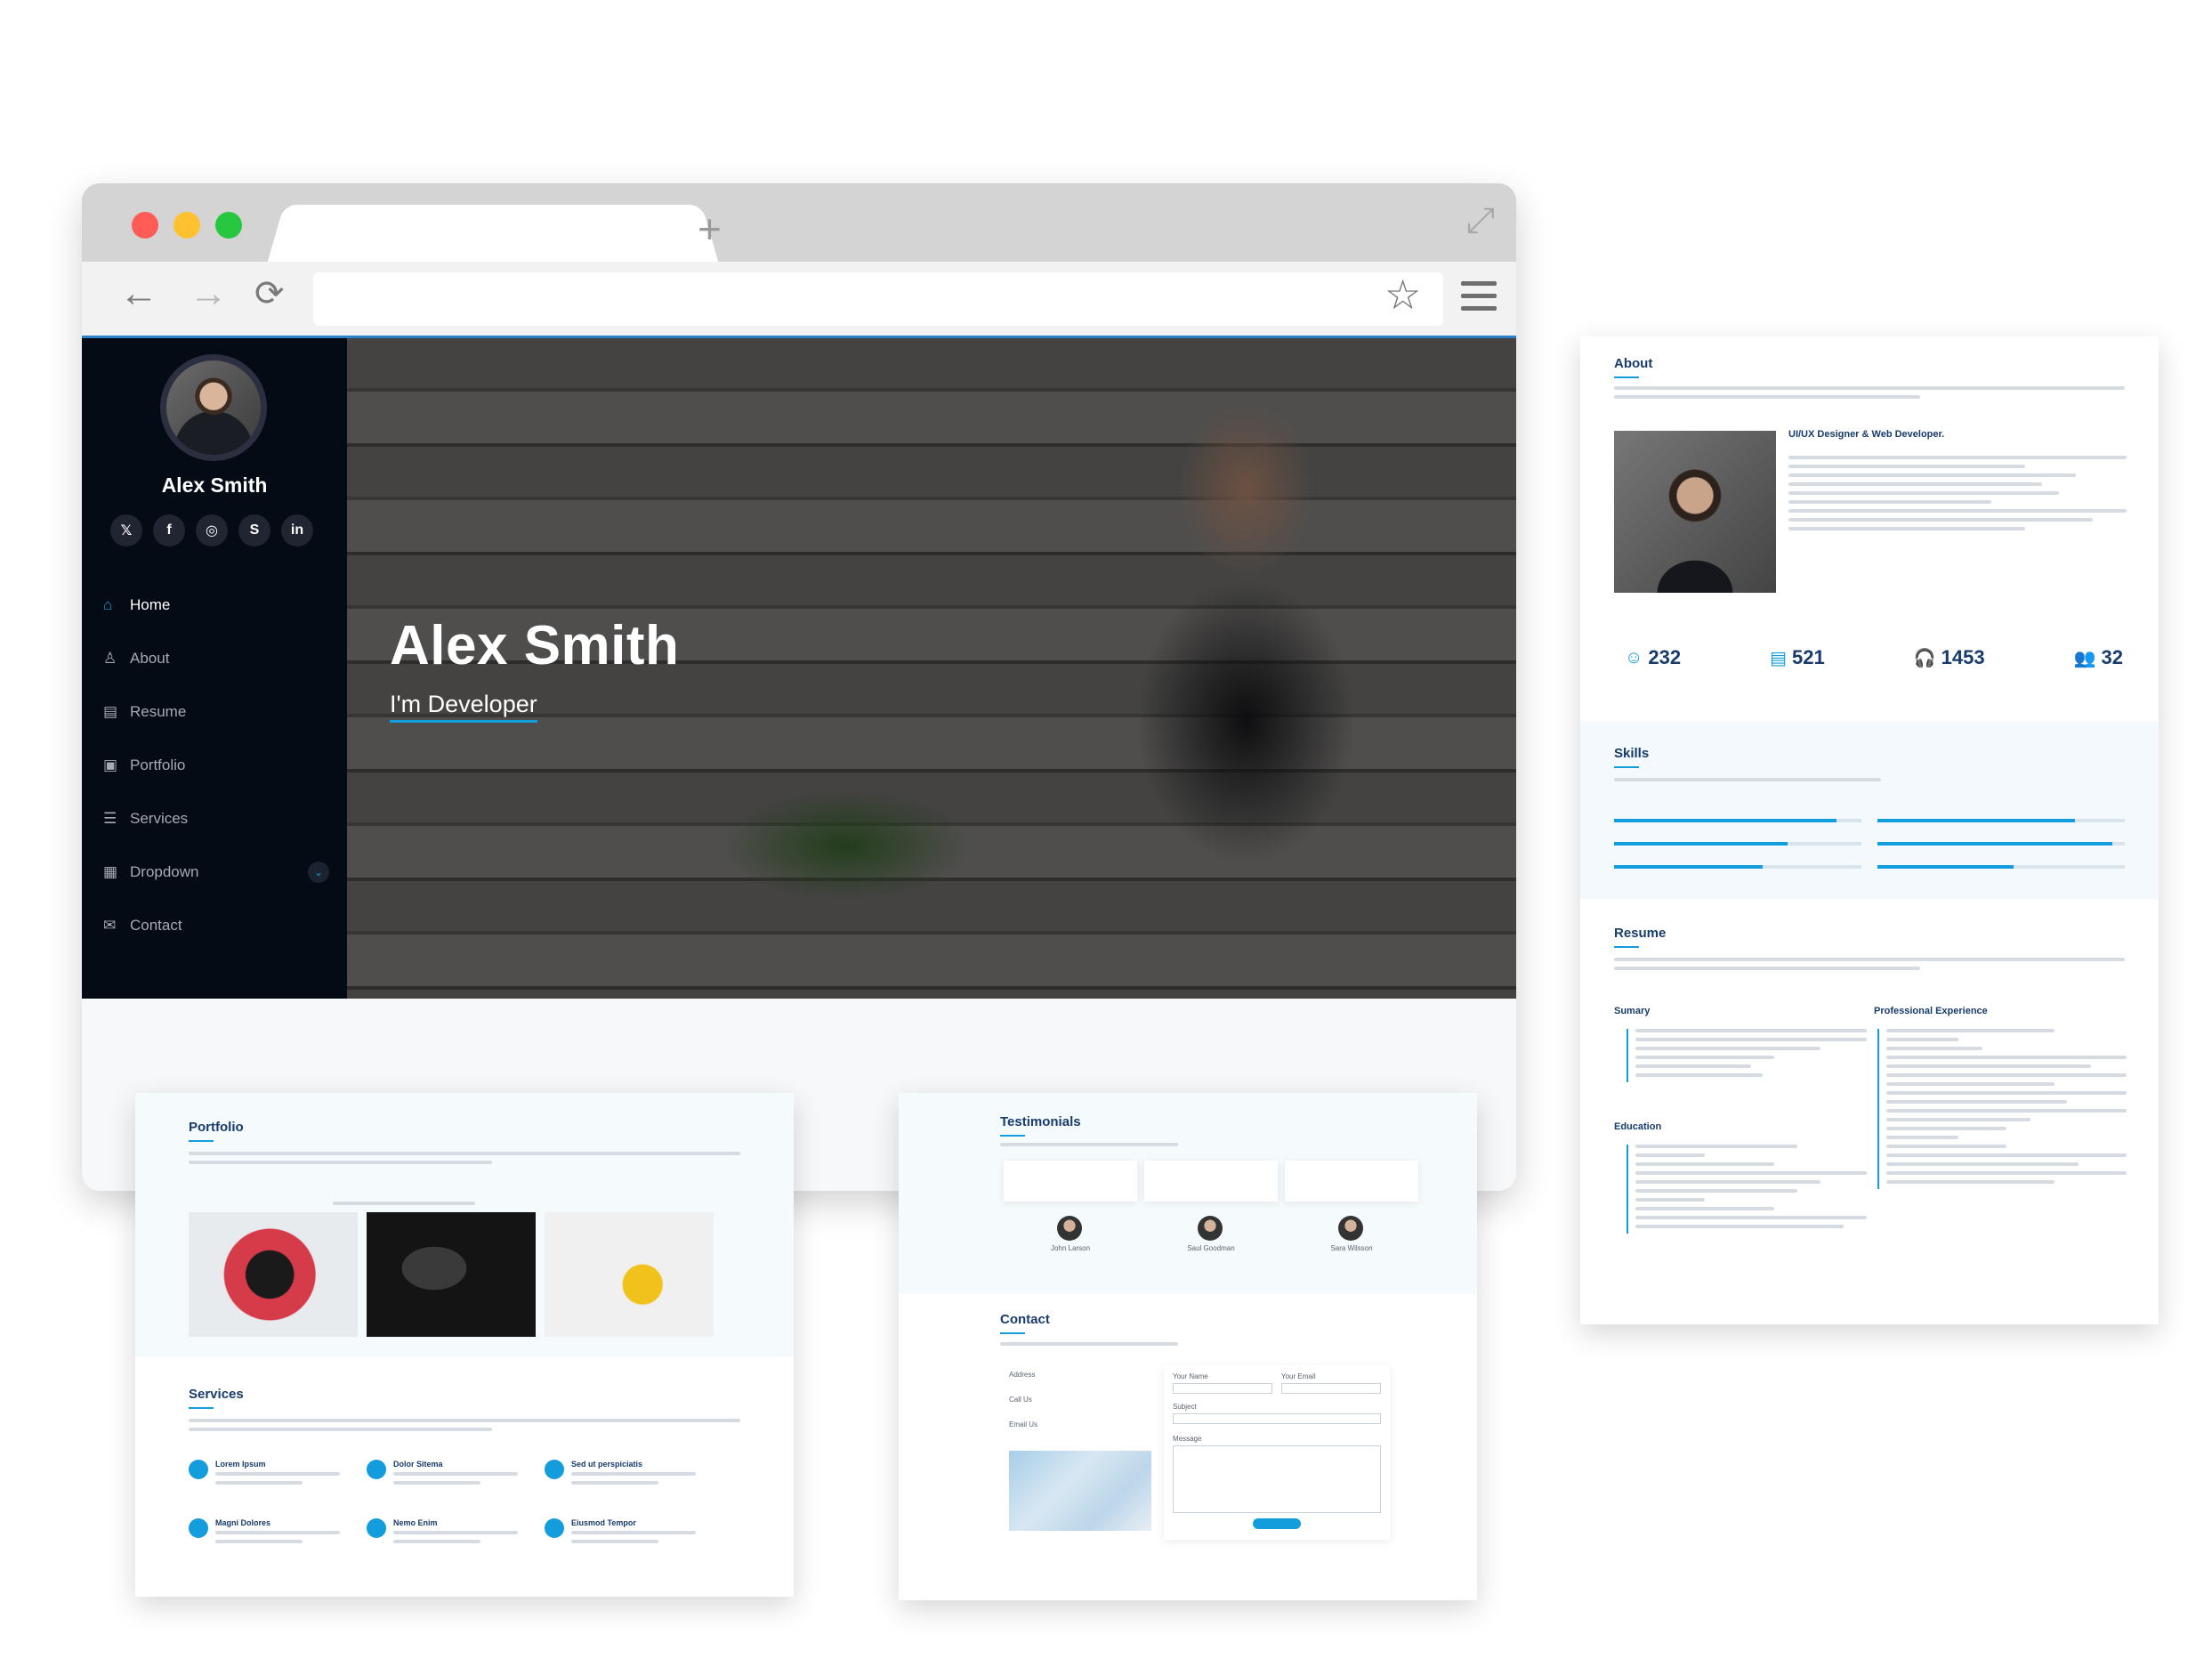 The image size is (2212, 1659). What do you see at coordinates (160, 818) in the screenshot?
I see `sidebar-item-label: Services` at bounding box center [160, 818].